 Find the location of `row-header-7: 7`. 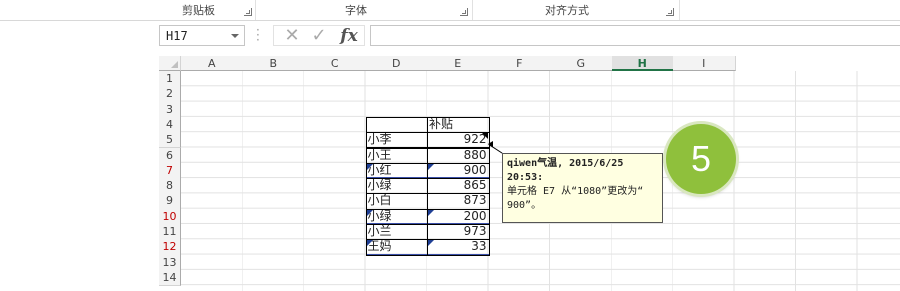

row-header-7: 7 is located at coordinates (170, 171).